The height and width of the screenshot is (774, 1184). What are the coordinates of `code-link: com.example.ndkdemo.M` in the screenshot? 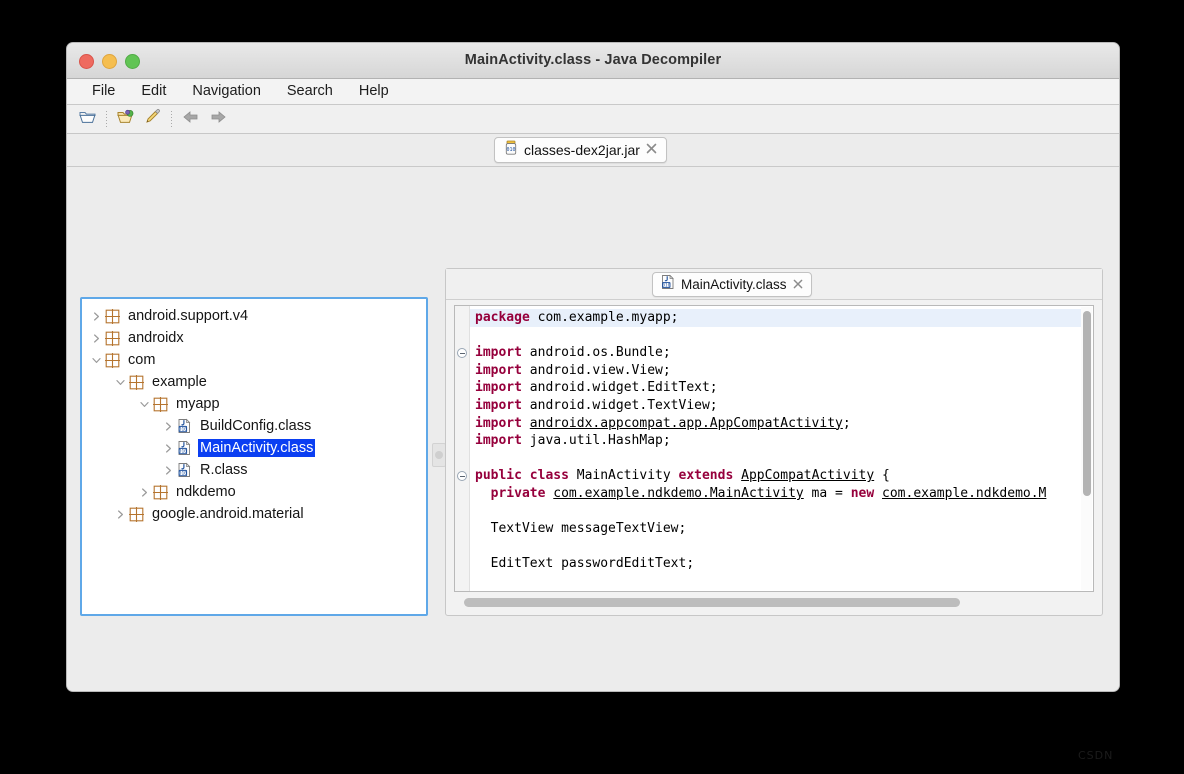 It's located at (964, 493).